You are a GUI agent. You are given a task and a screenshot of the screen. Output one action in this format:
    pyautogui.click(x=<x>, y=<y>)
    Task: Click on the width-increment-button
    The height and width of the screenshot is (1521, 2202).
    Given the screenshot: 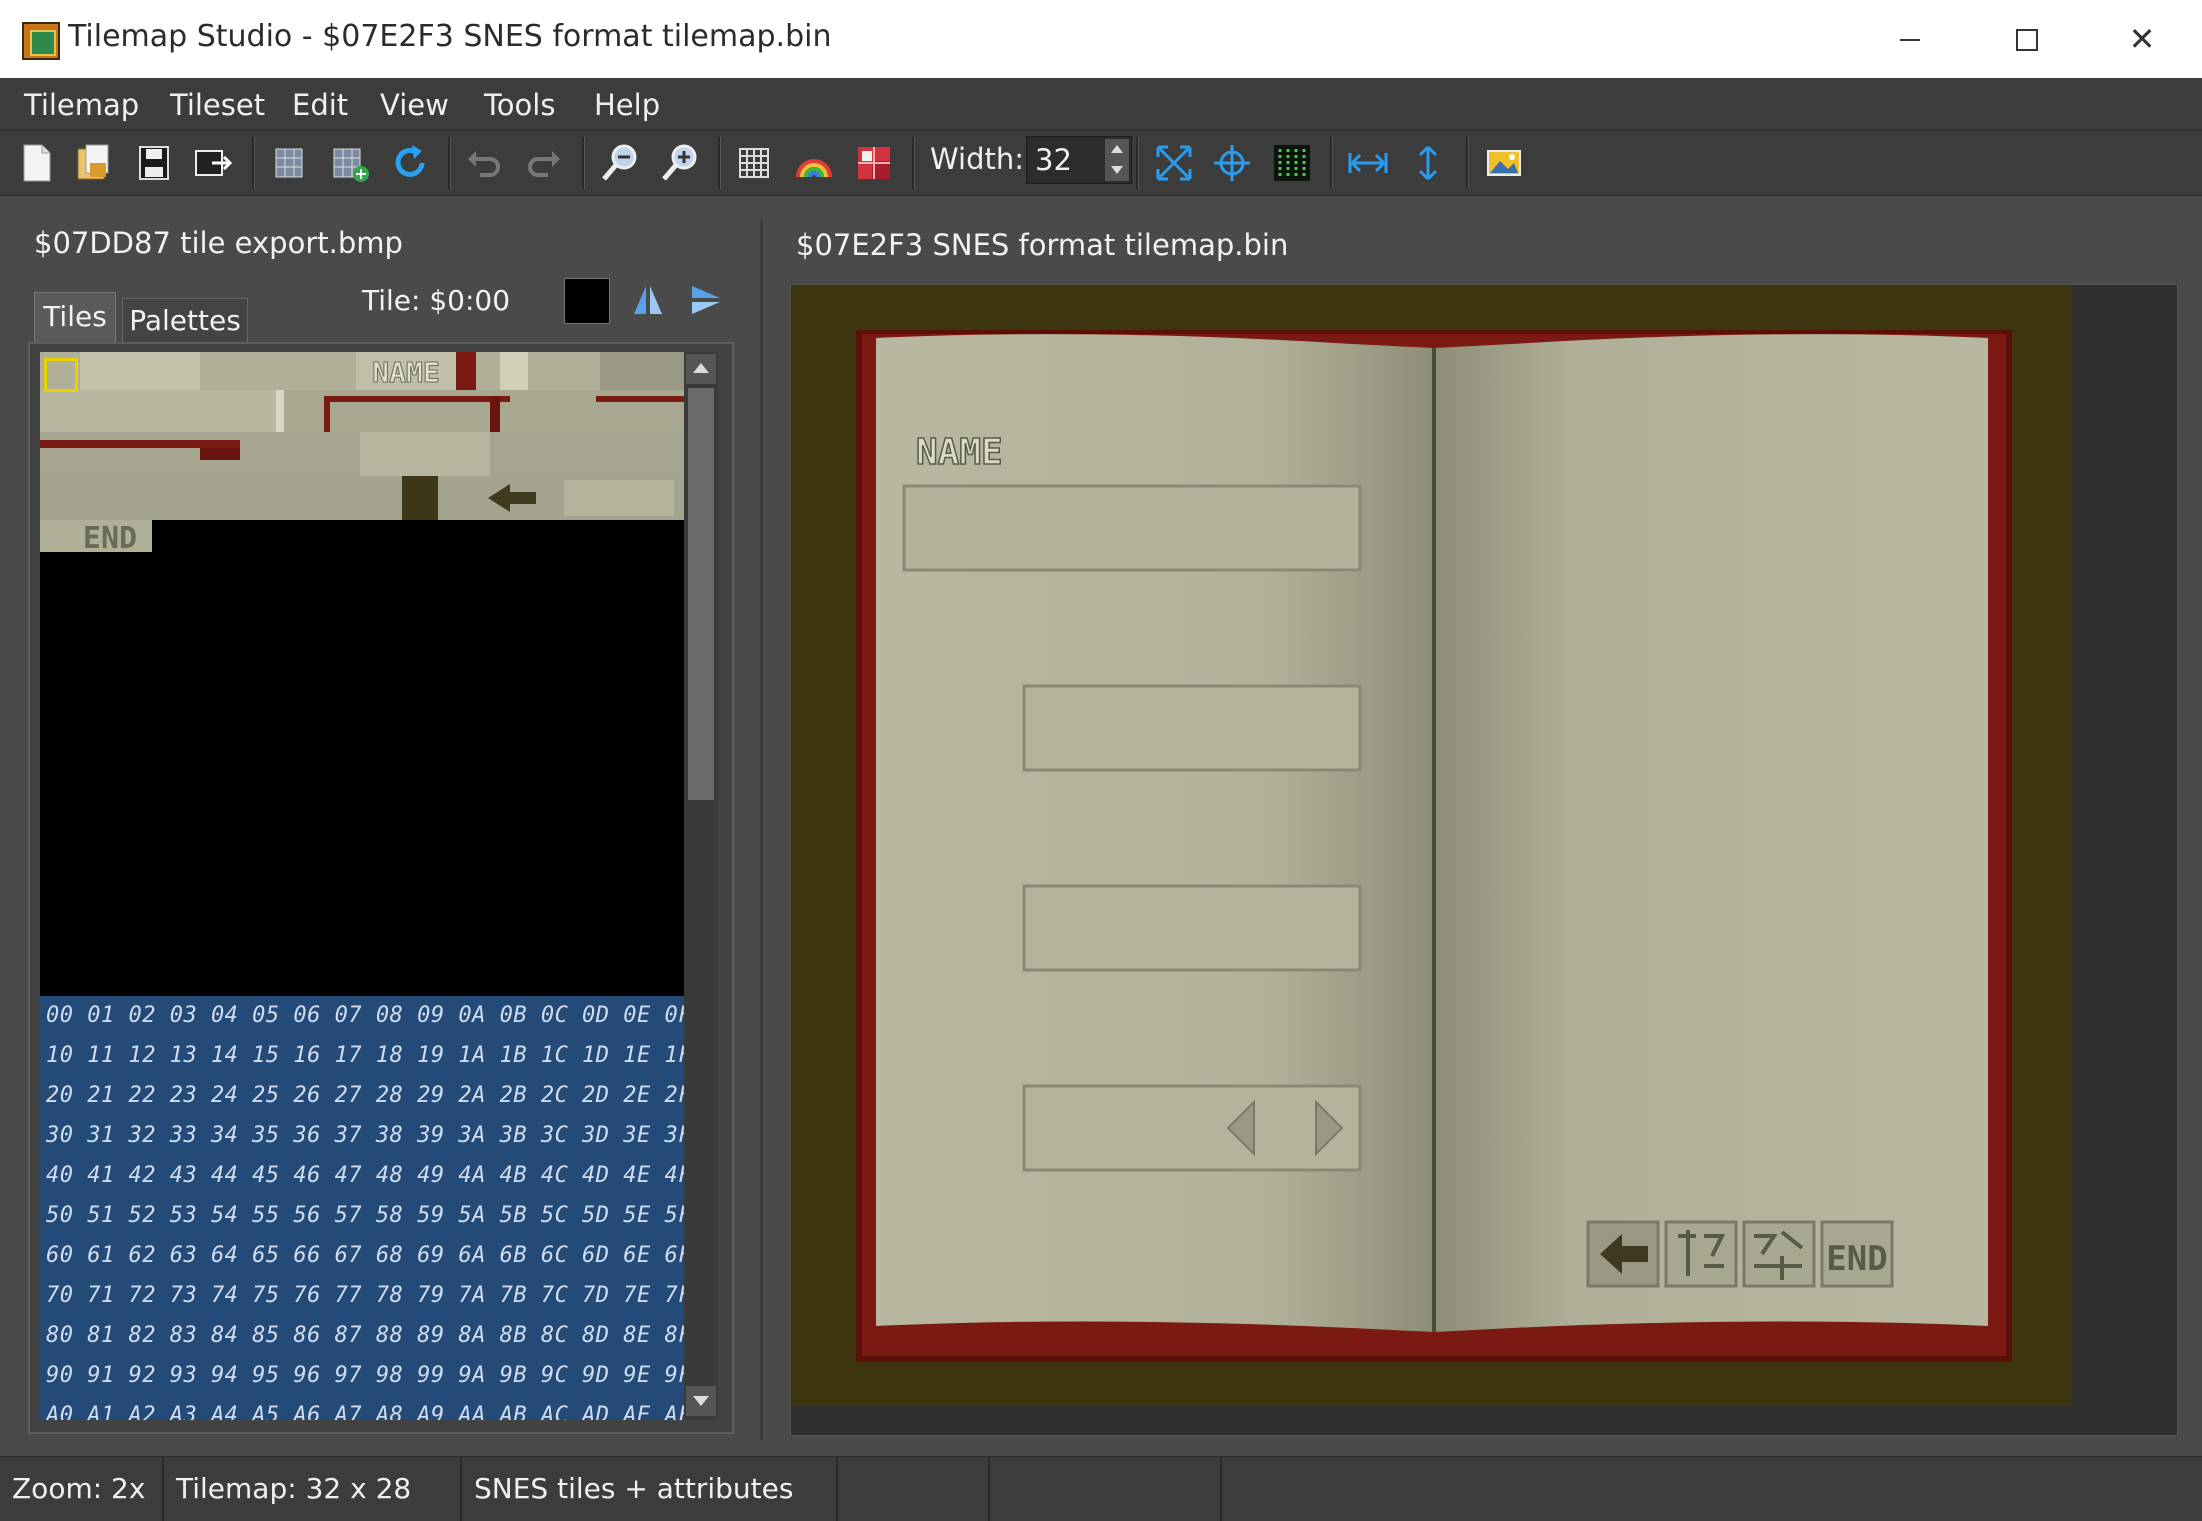 What is the action you would take?
    pyautogui.click(x=1117, y=149)
    